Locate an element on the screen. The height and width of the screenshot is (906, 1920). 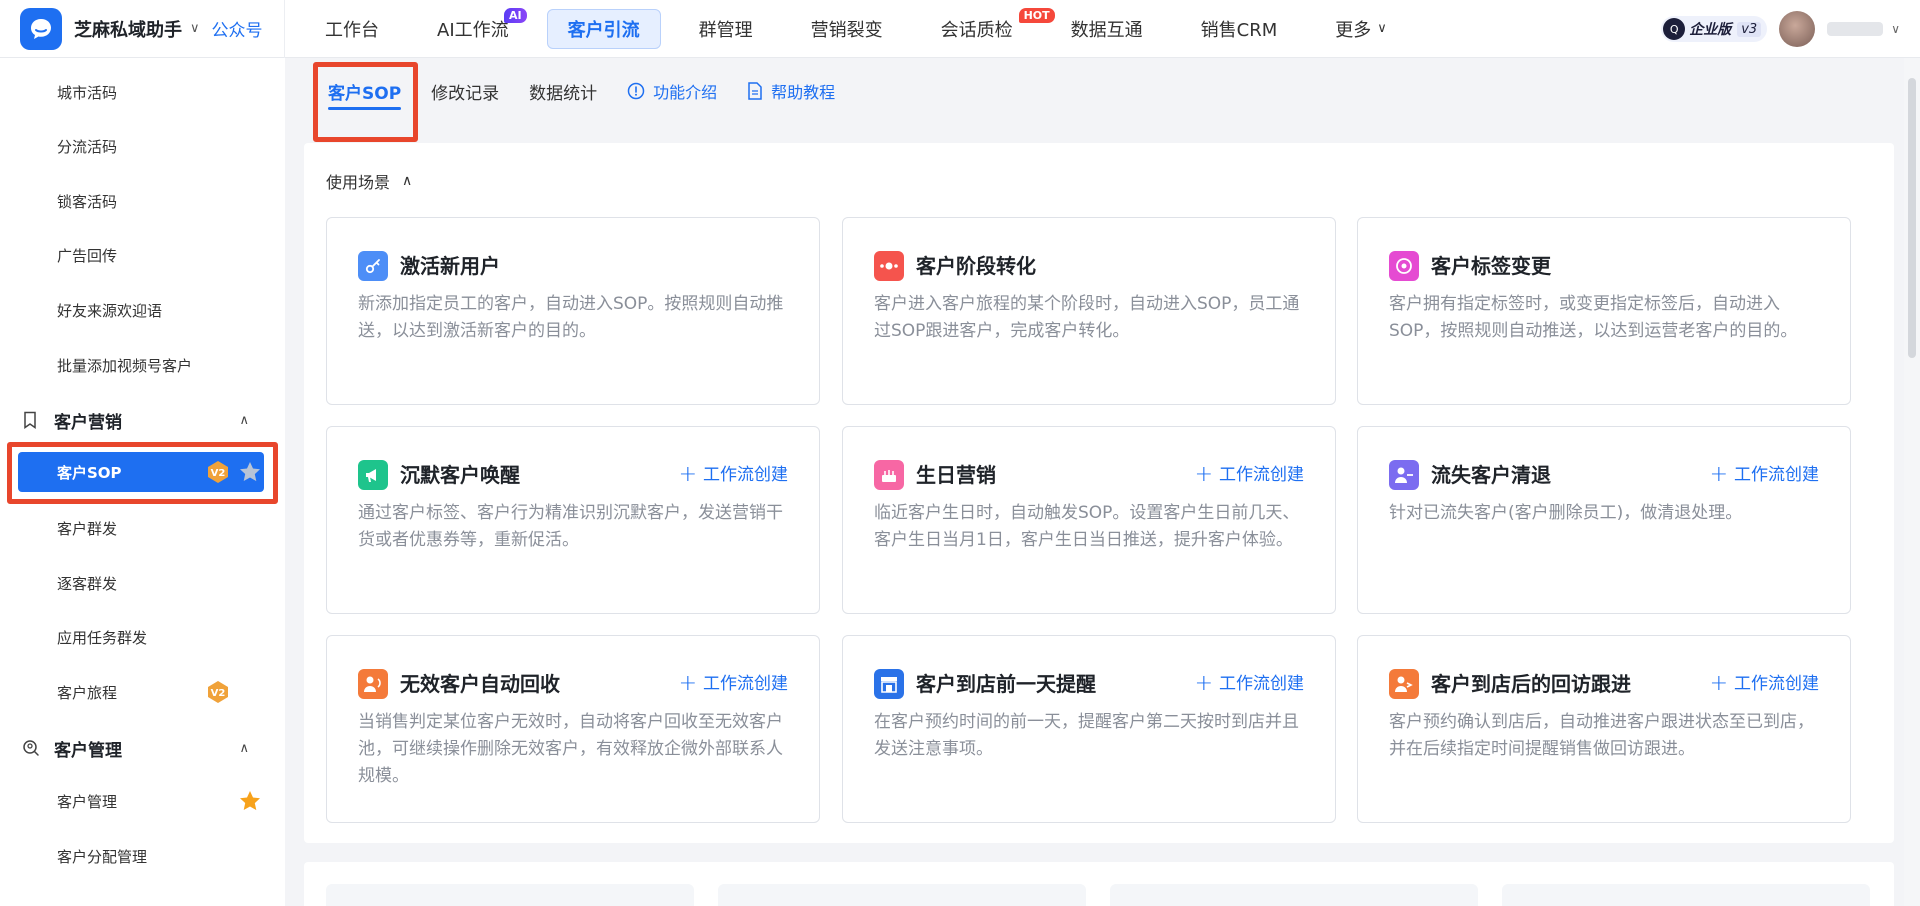
sidebar-item-app-task-broadcast: 应用任务群发 is located at coordinates (142, 637).